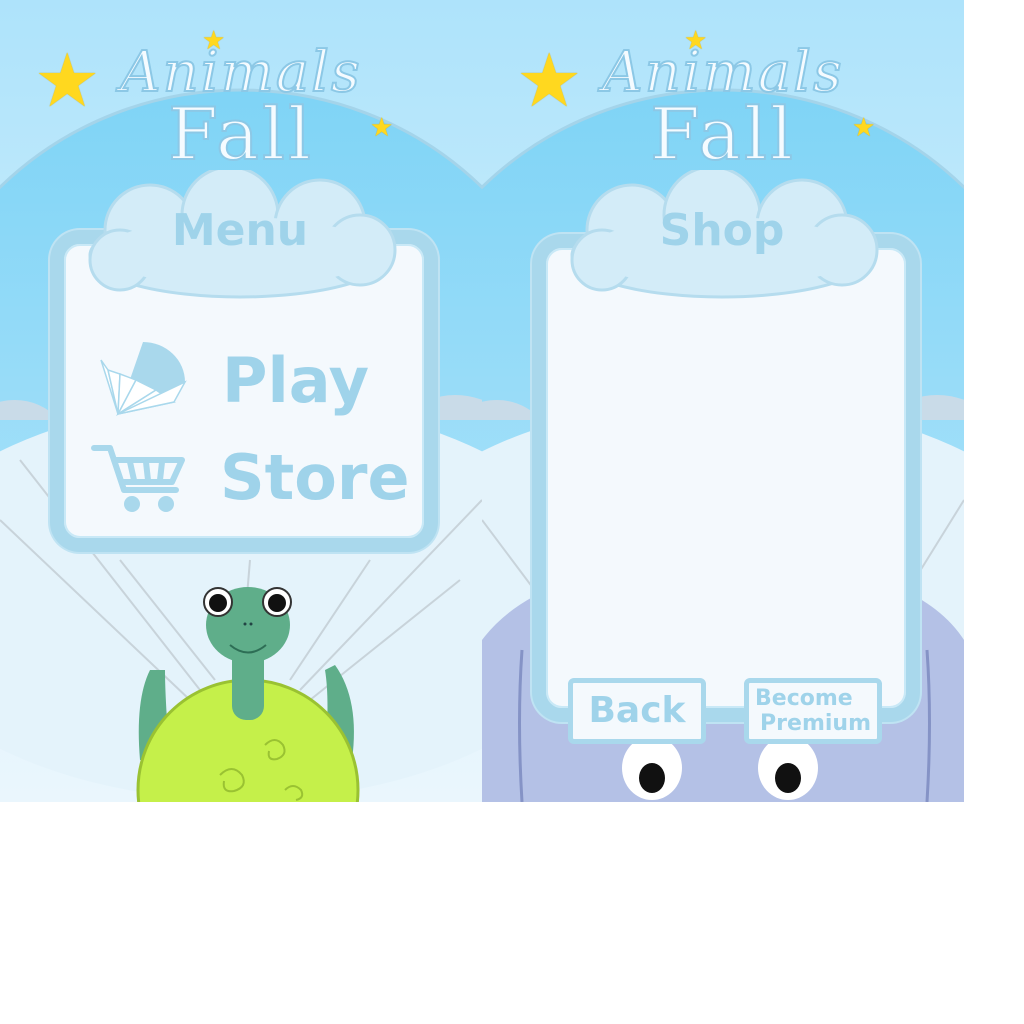 This screenshot has height=1024, width=1024. What do you see at coordinates (138, 478) in the screenshot?
I see `shopping-cart-icon` at bounding box center [138, 478].